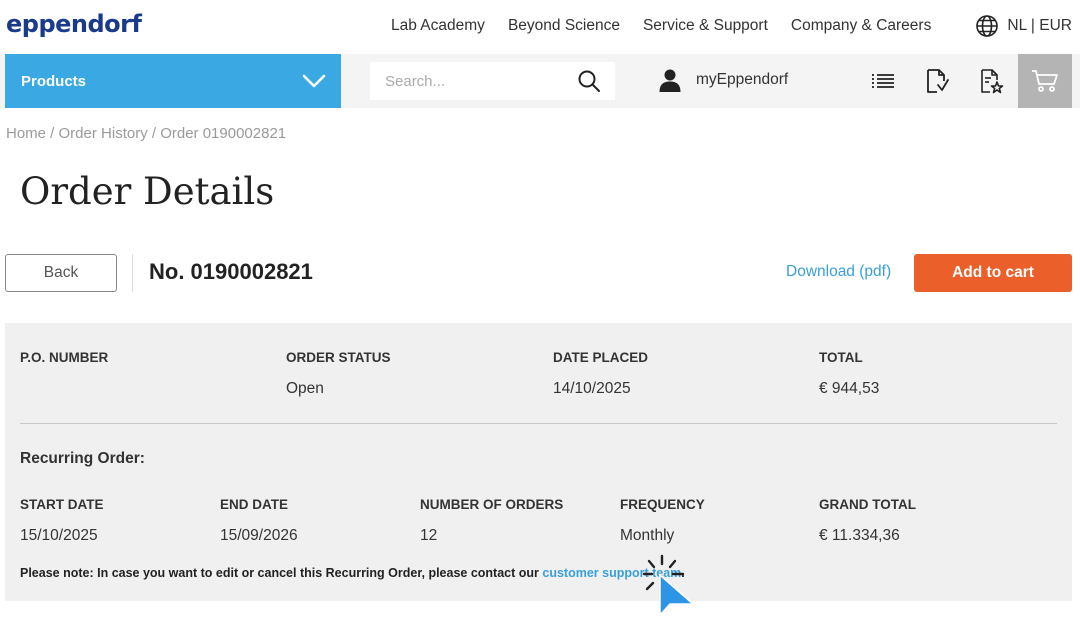 The width and height of the screenshot is (1080, 619). I want to click on products-label: Products, so click(54, 81).